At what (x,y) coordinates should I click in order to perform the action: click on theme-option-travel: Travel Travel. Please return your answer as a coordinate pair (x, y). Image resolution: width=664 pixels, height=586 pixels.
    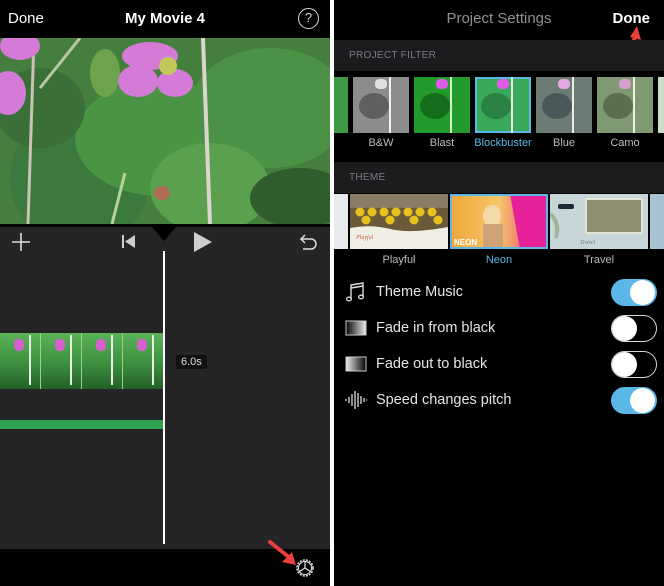
    Looking at the image, I should click on (599, 230).